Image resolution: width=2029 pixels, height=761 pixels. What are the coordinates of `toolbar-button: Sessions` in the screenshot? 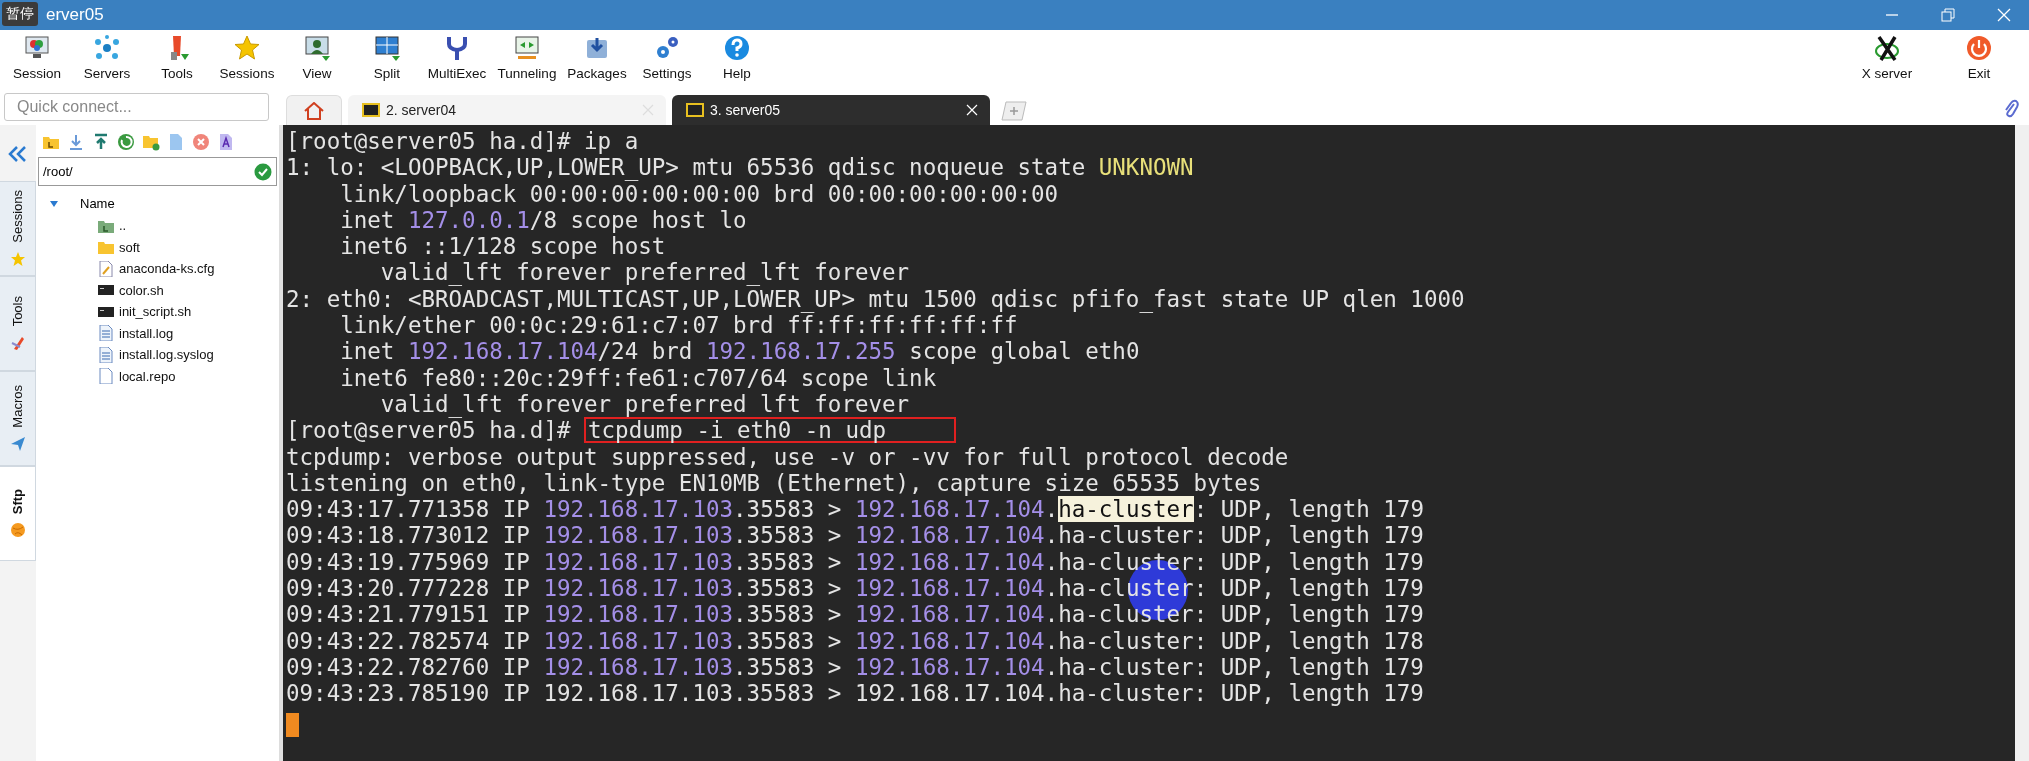 It's located at (247, 55).